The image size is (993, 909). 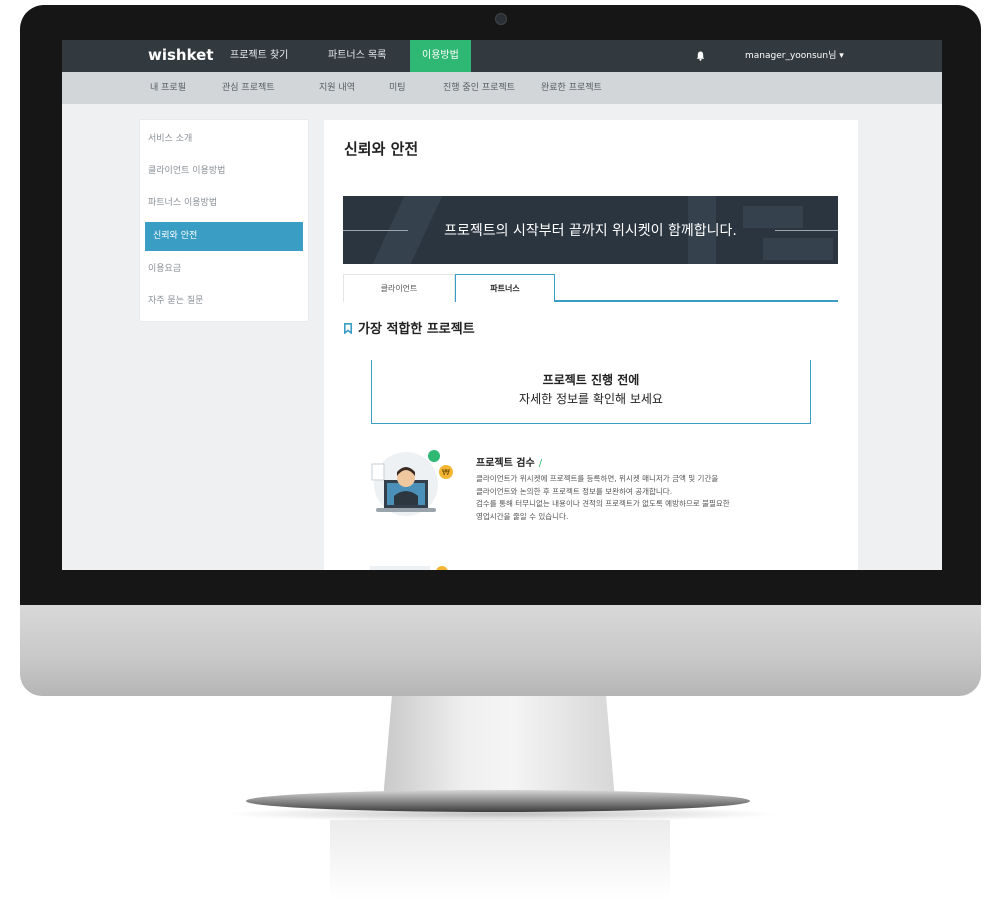 I want to click on sidebar-item-partner-guide: 파트너스 이용방법, so click(x=224, y=203).